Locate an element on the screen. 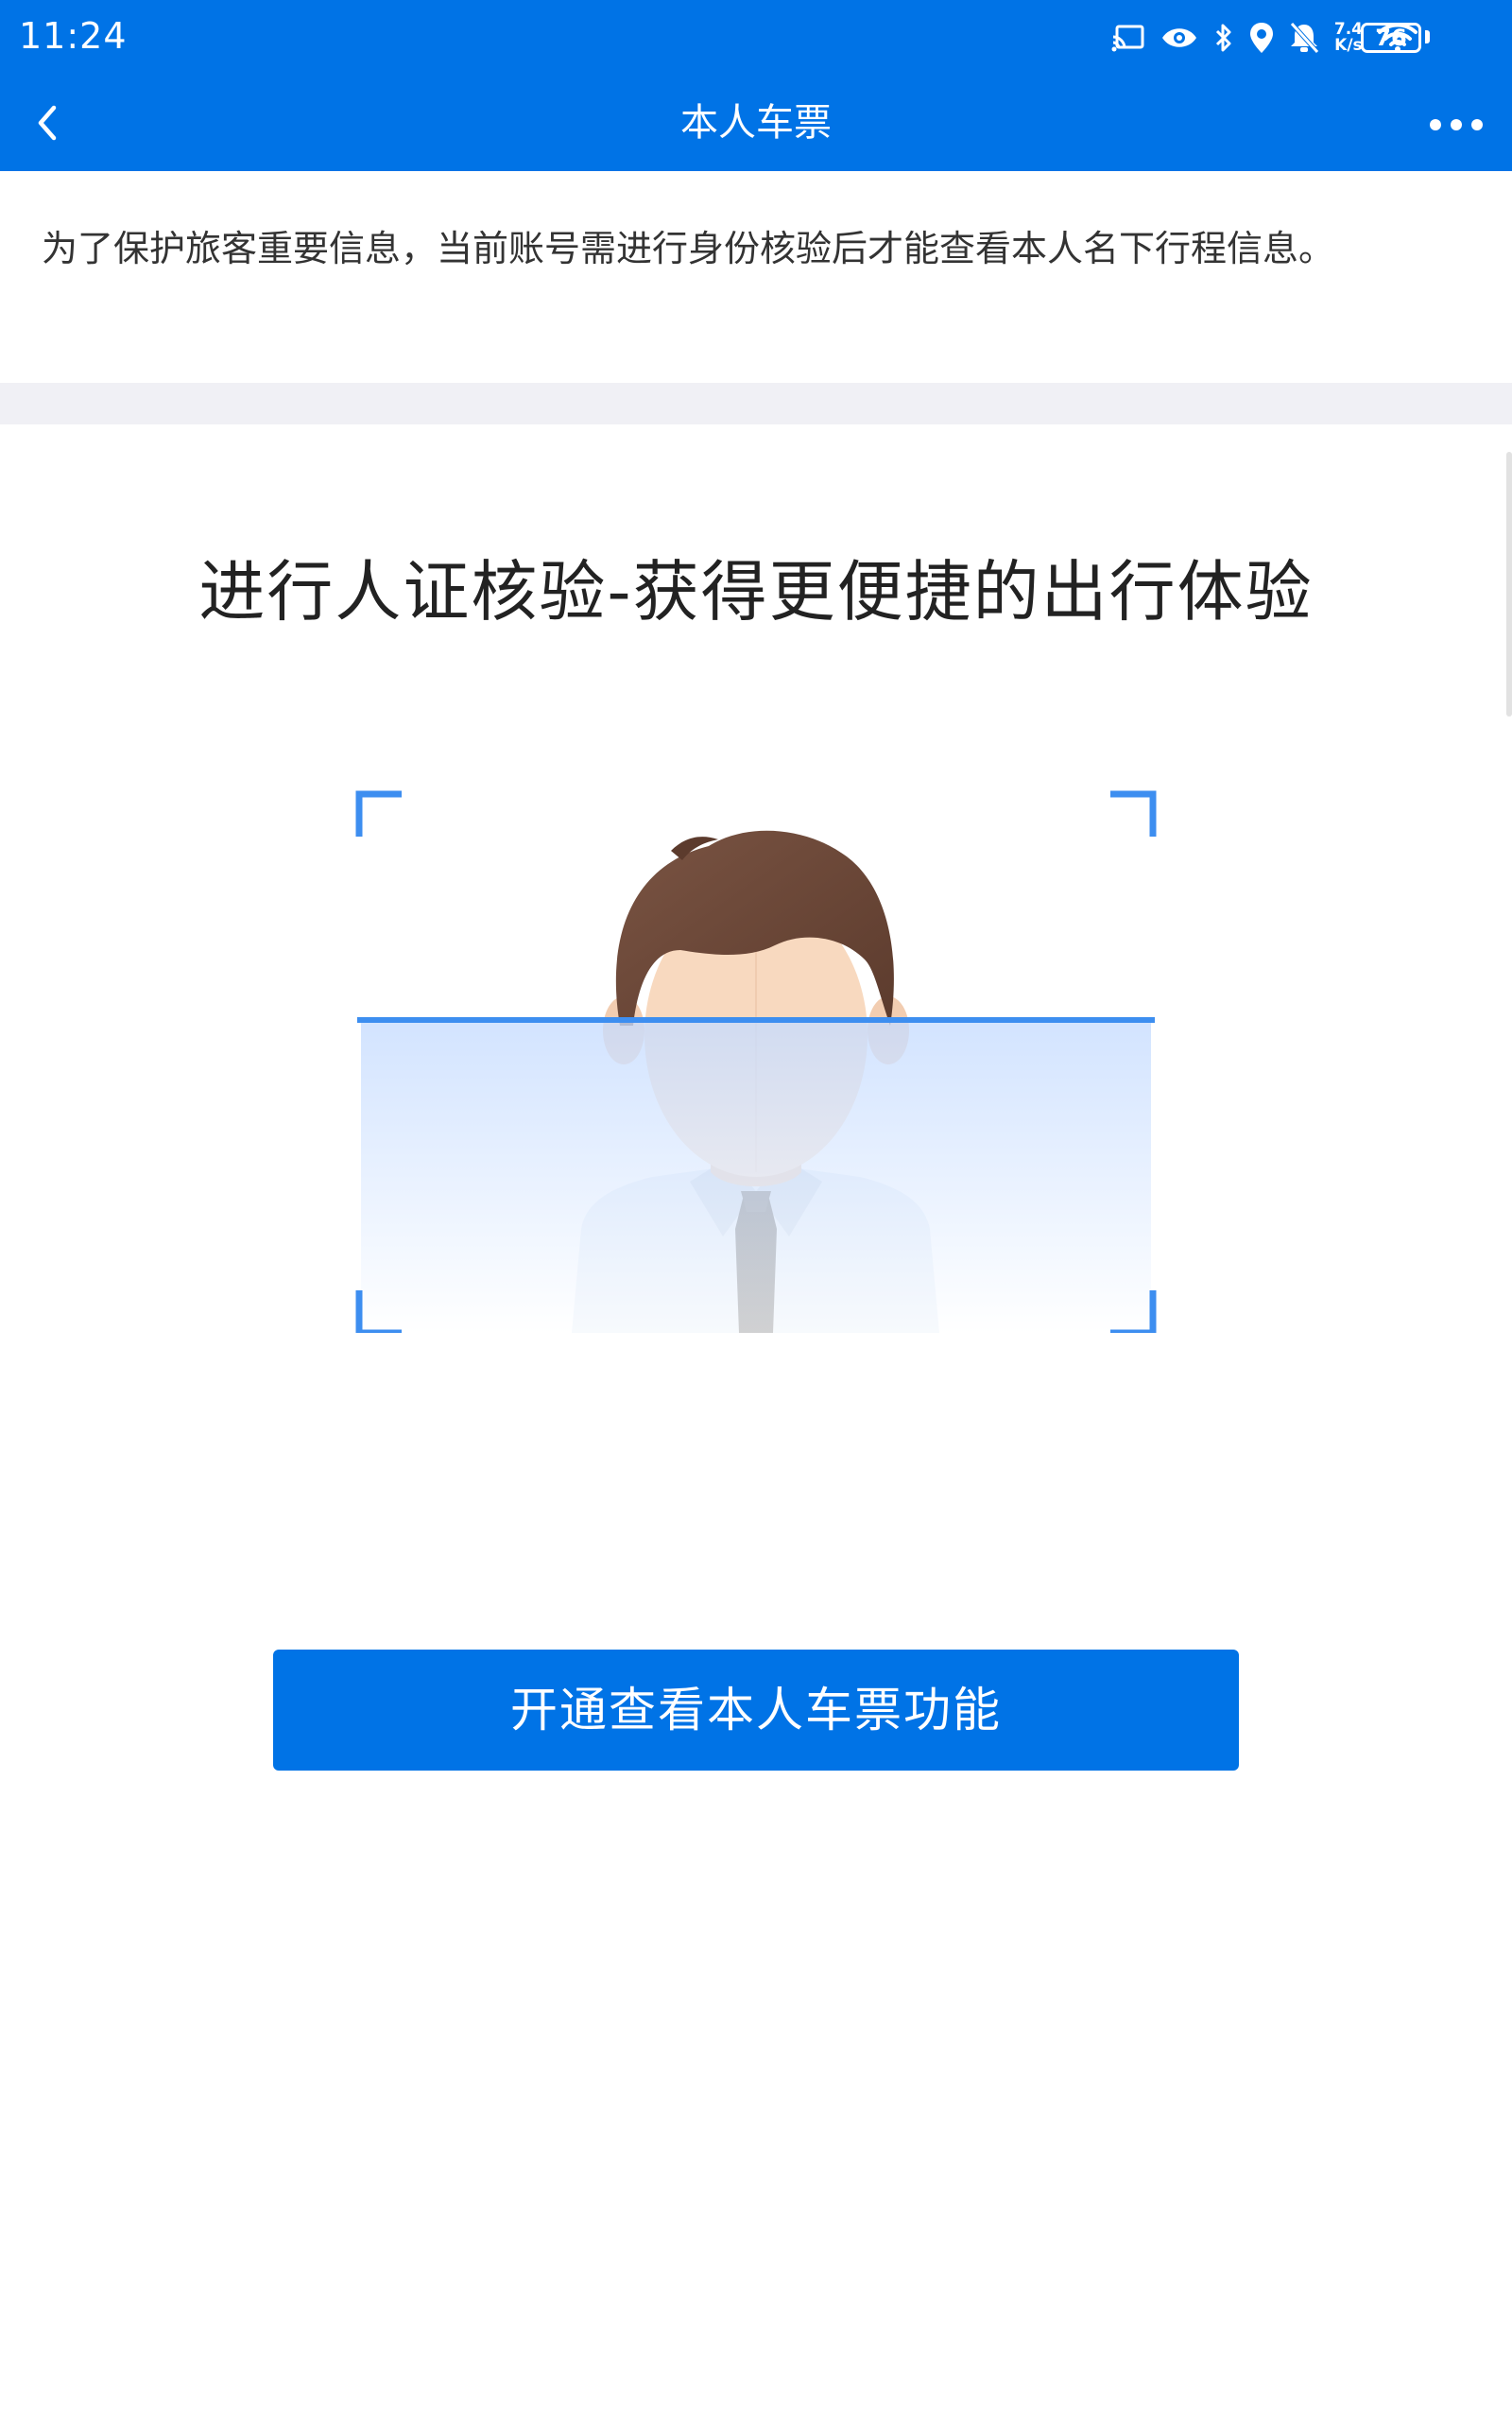 The height and width of the screenshot is (2420, 1512). net-speed: 7.4 K/s is located at coordinates (1348, 38).